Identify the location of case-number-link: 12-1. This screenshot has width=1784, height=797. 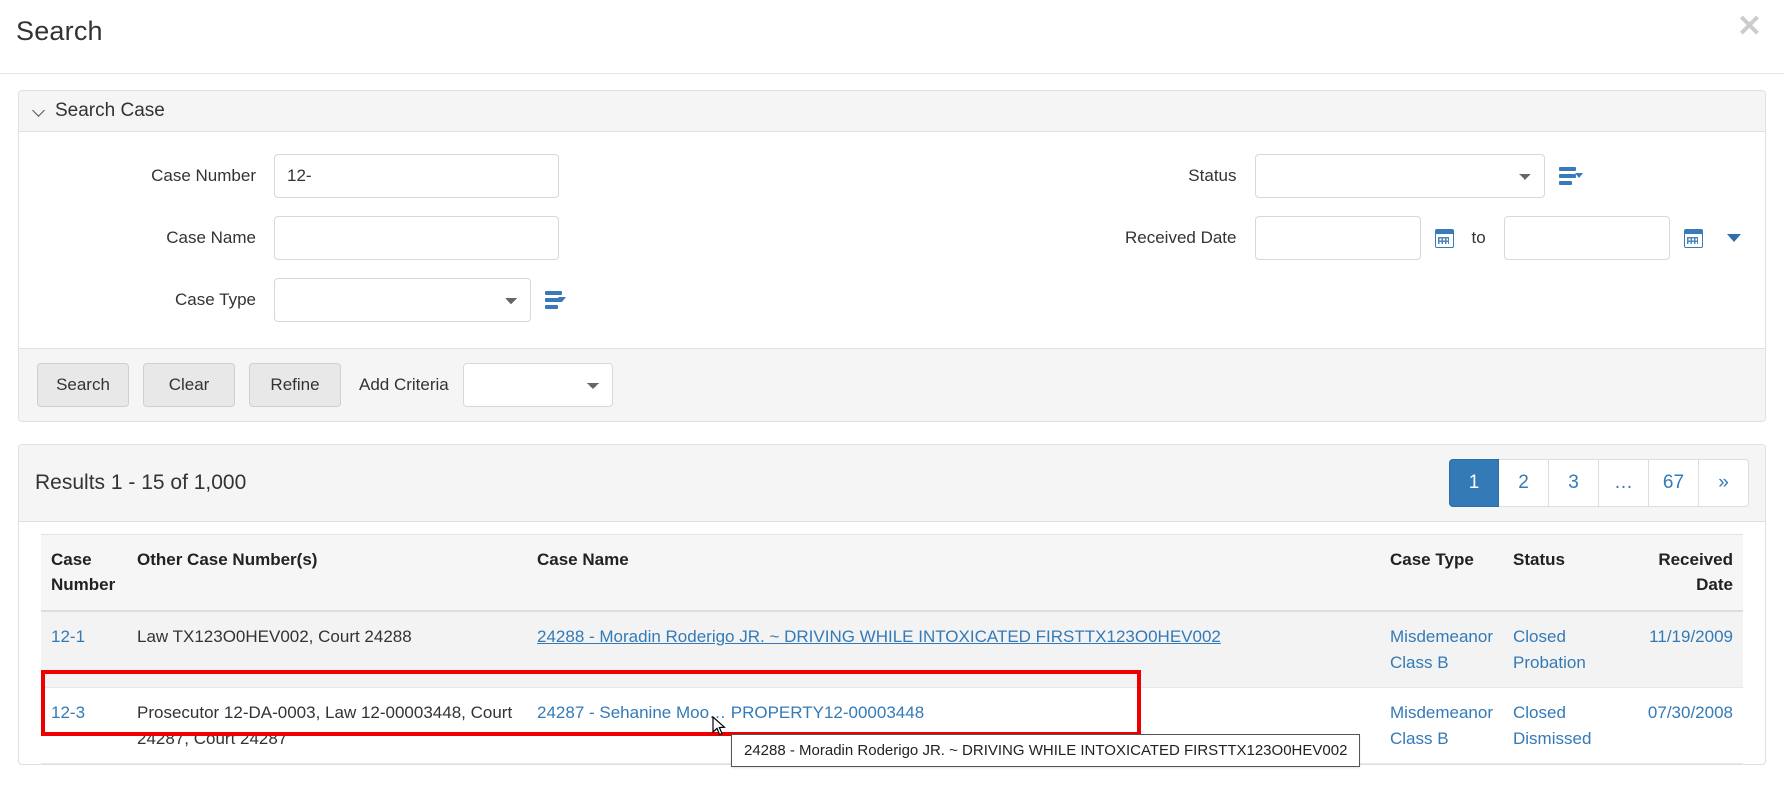
(68, 636).